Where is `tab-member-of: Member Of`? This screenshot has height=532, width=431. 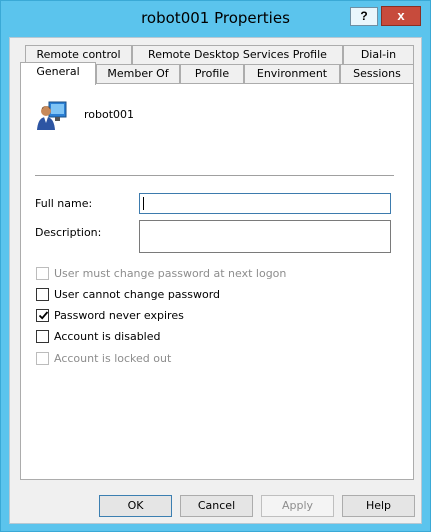
tab-member-of: Member Of is located at coordinates (138, 74).